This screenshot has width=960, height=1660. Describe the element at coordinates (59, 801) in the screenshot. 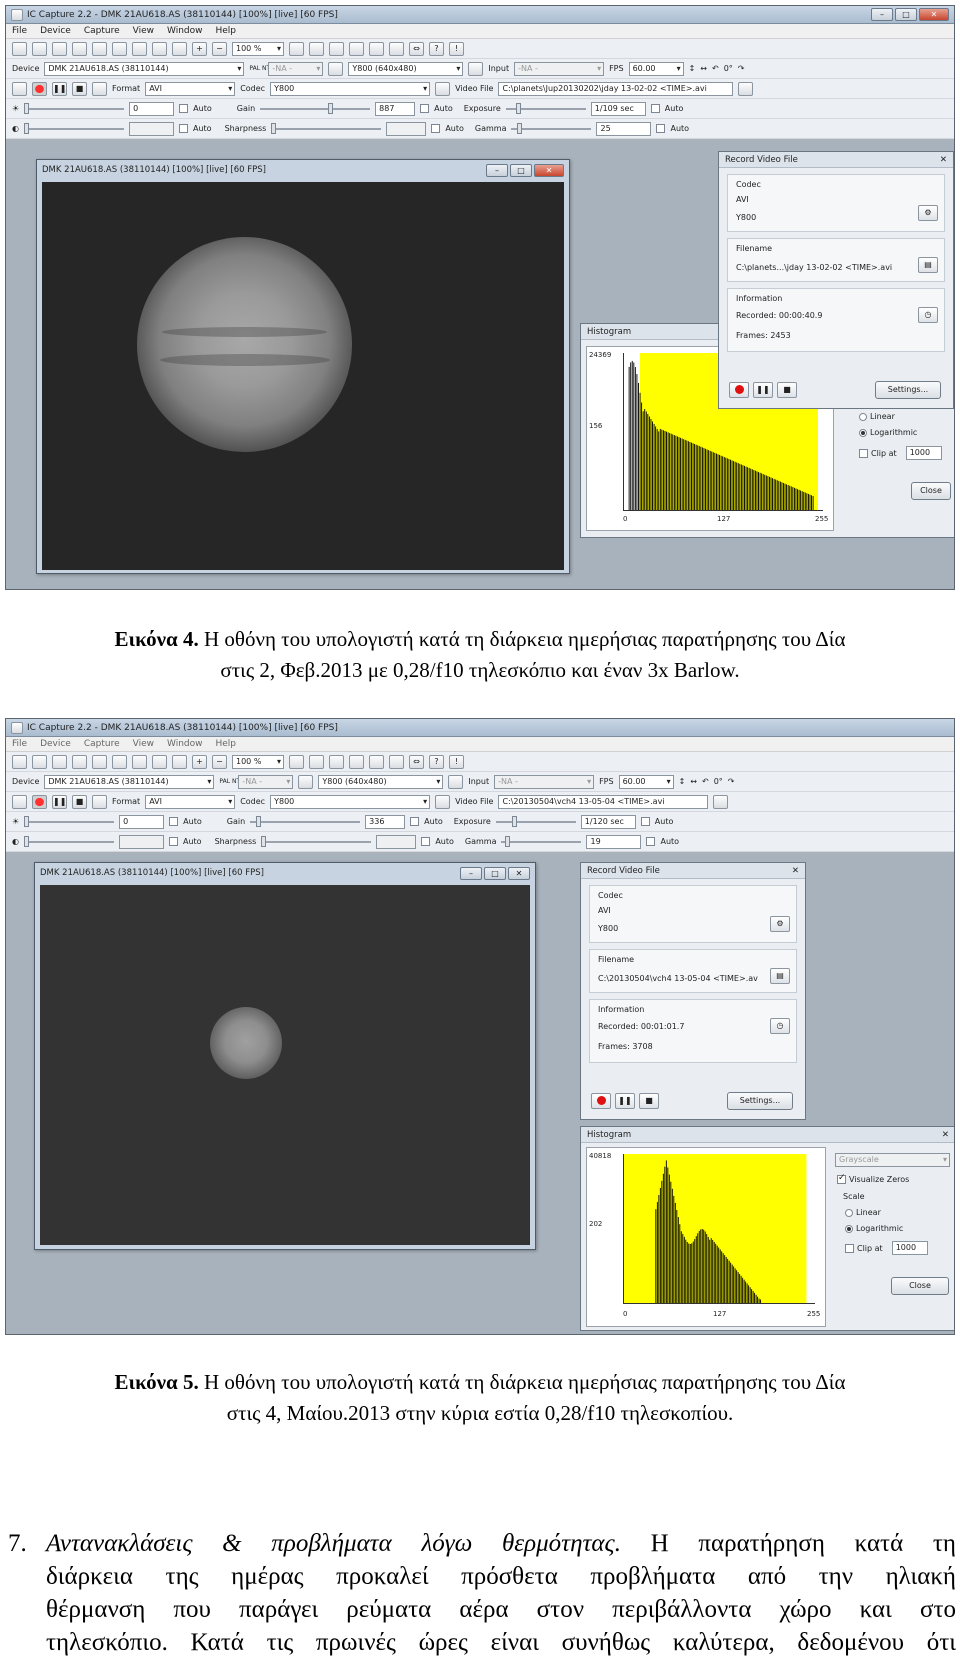

I see `pause-icon-2: ❚❚` at that location.